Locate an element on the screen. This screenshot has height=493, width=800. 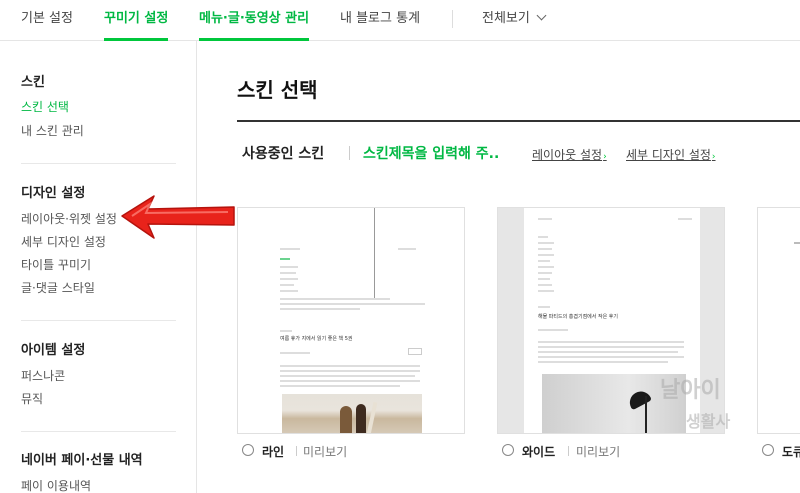
detail-design-label: 세부 디자인 설정 is located at coordinates (668, 155).